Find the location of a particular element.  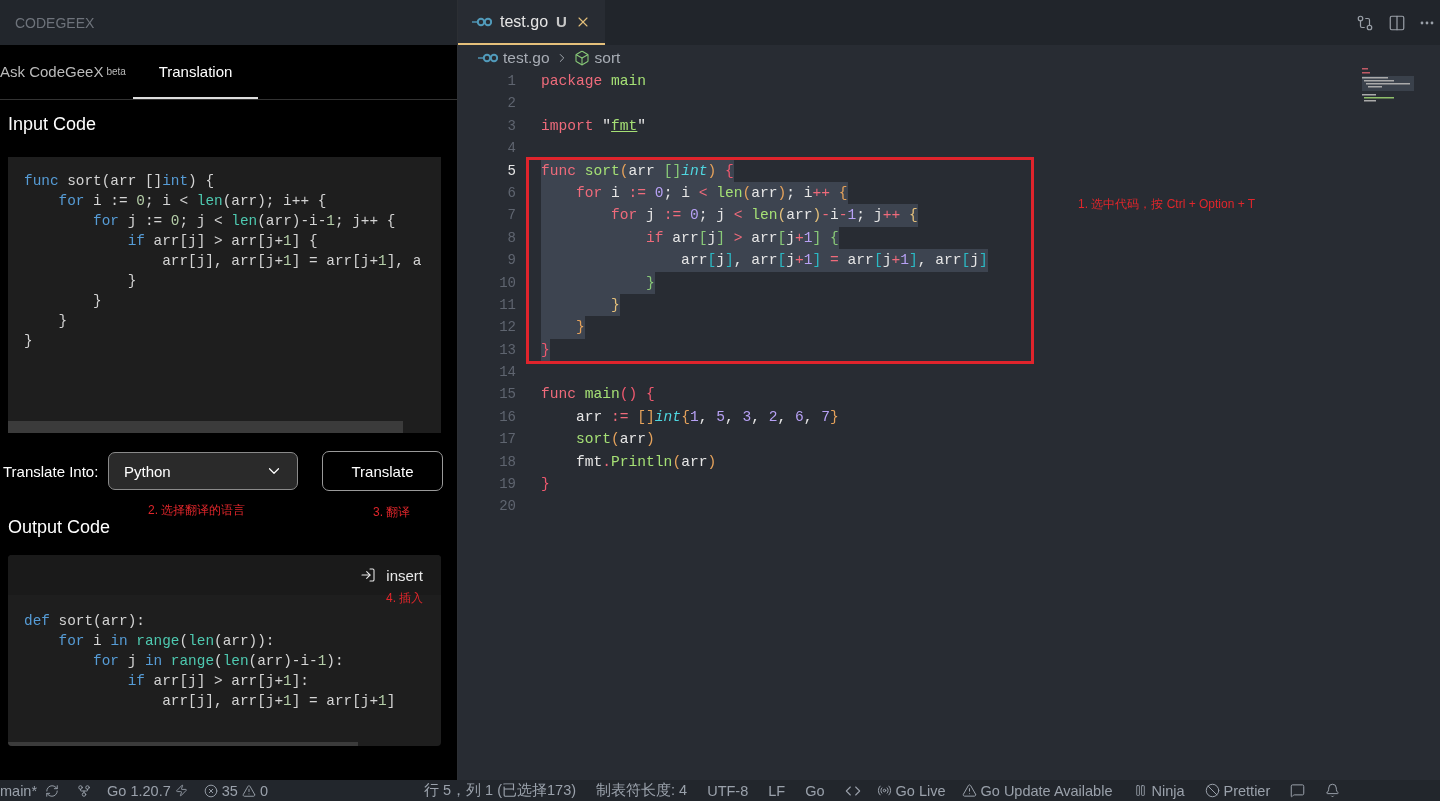

file-status: U is located at coordinates (561, 21).